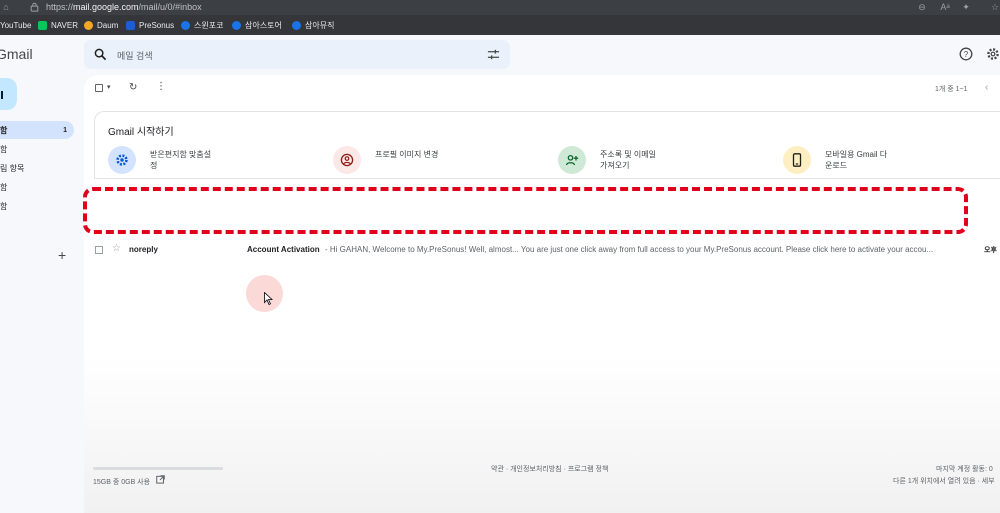 The height and width of the screenshot is (513, 1000). Describe the element at coordinates (951, 89) in the screenshot. I see `pagination-text: 1개 중 1~1` at that location.